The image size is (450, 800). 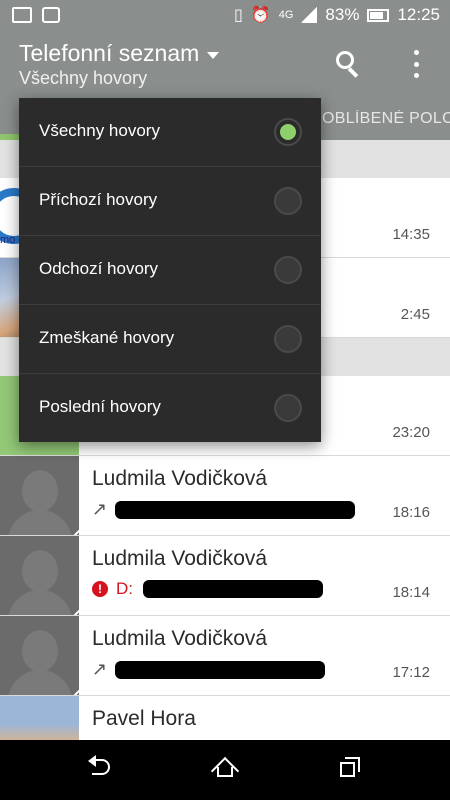 What do you see at coordinates (225, 576) in the screenshot?
I see `call-log-row: Ludmila Vodičková ! D: 18:14` at bounding box center [225, 576].